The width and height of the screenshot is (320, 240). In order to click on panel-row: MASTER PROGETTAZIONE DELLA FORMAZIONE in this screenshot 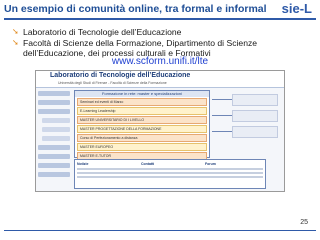, I will do `click(142, 129)`.